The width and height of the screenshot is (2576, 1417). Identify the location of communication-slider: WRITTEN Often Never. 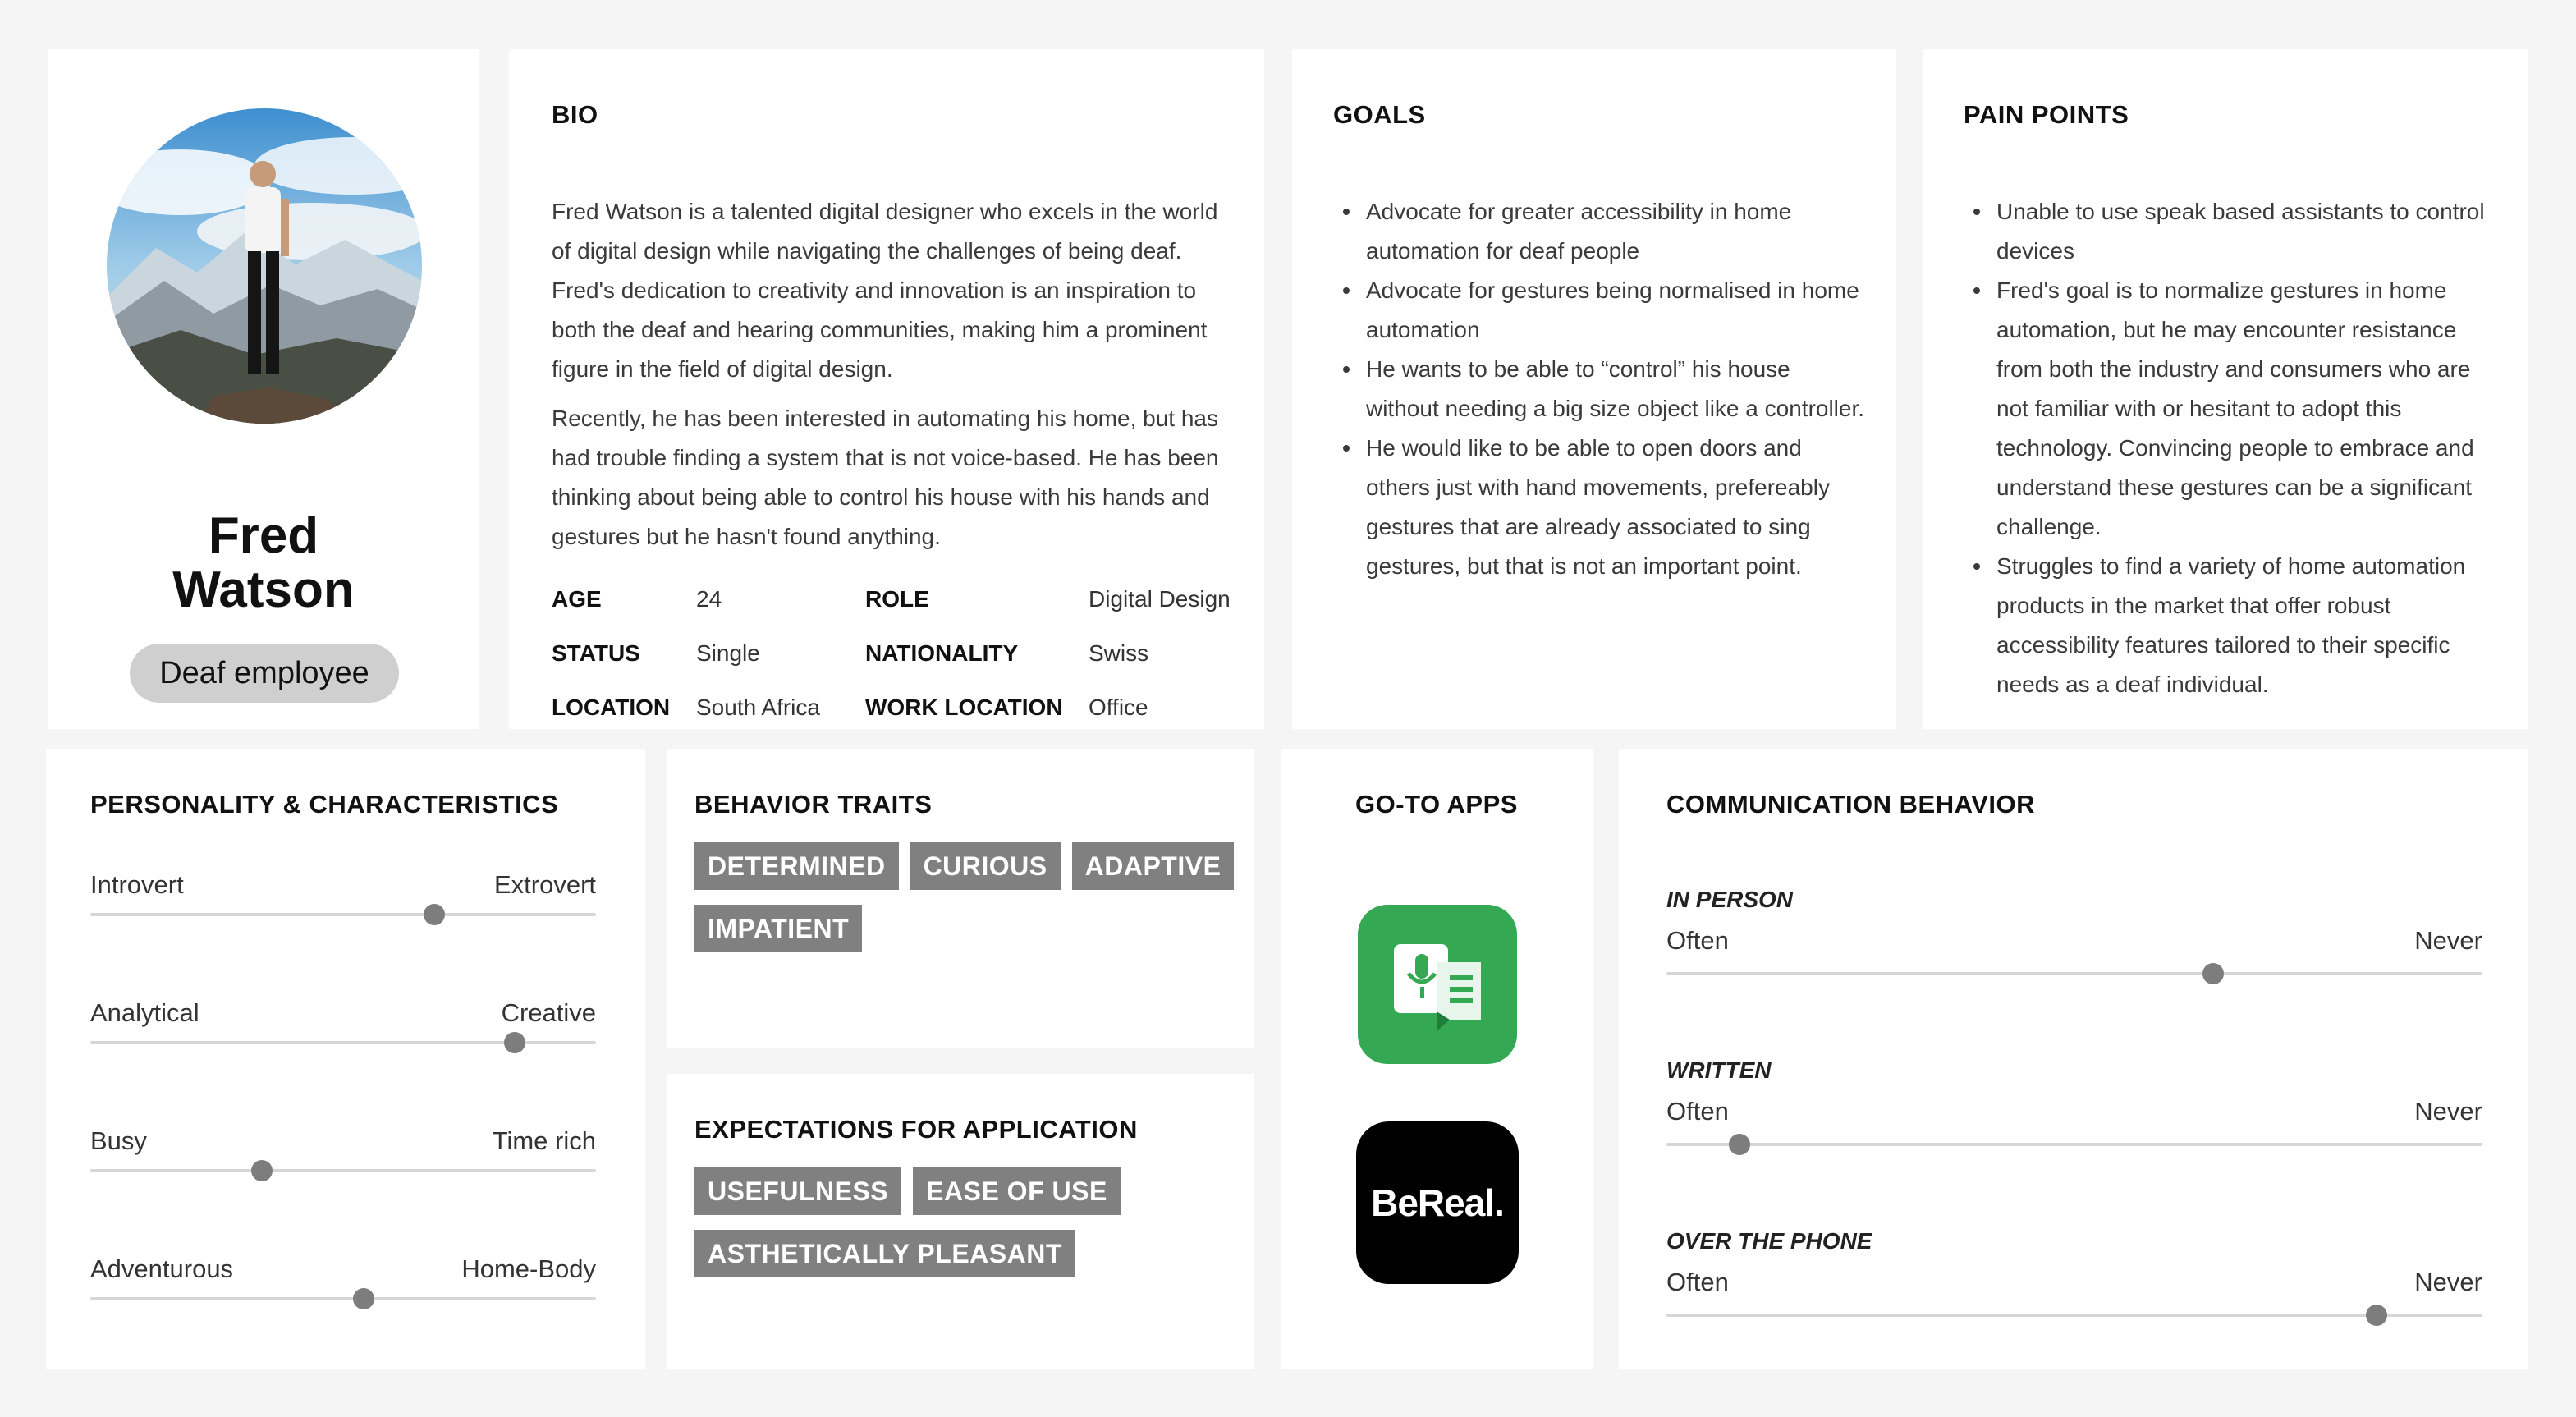
(2074, 1119).